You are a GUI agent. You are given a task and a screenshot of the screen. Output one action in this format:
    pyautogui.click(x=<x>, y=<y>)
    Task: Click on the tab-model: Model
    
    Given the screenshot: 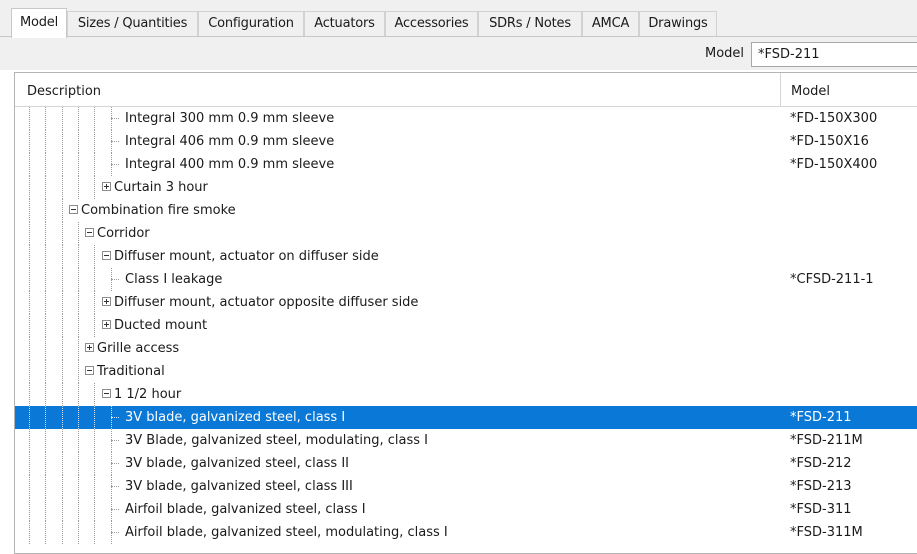 What is the action you would take?
    pyautogui.click(x=39, y=23)
    